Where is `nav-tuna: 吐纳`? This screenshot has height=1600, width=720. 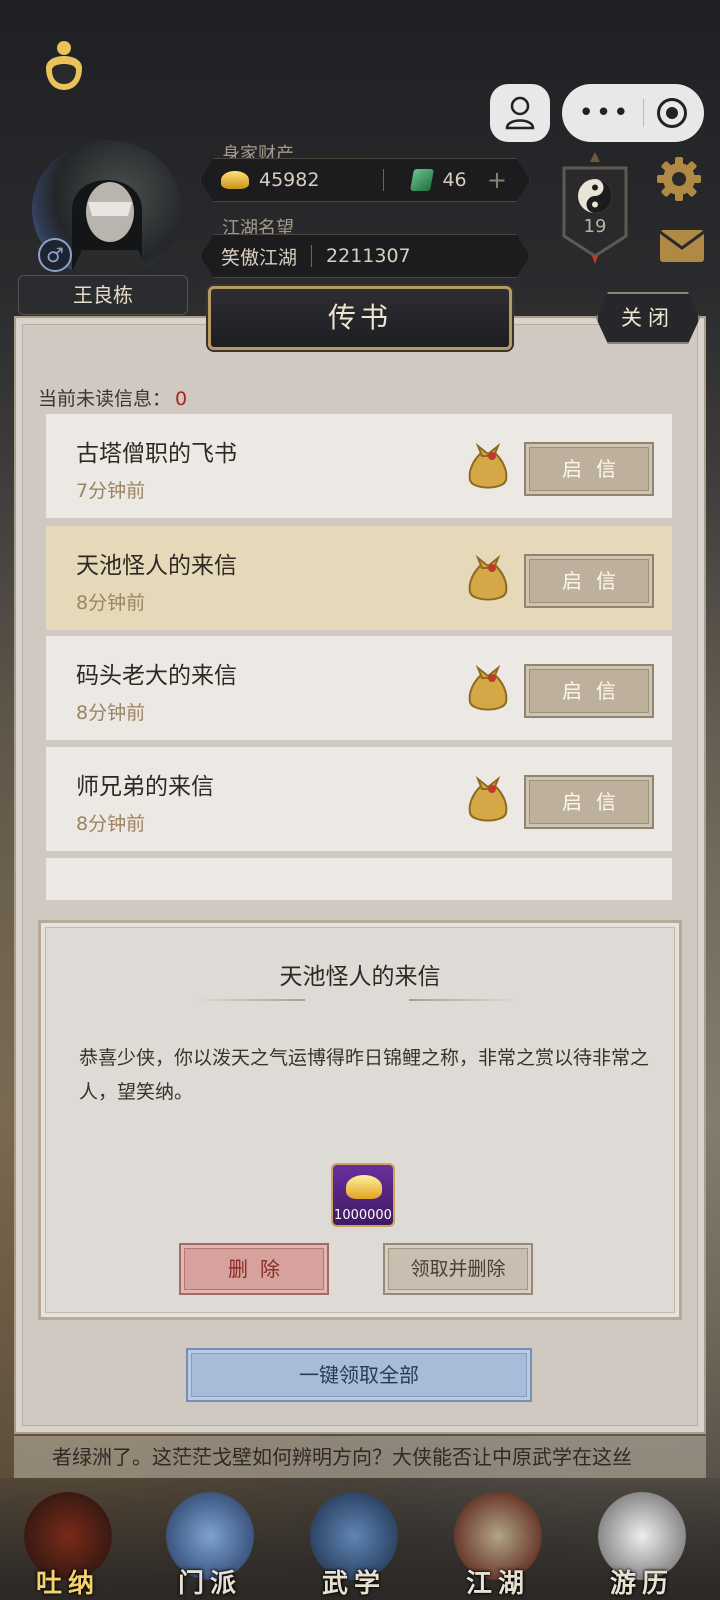
nav-tuna: 吐纳 is located at coordinates (68, 1542).